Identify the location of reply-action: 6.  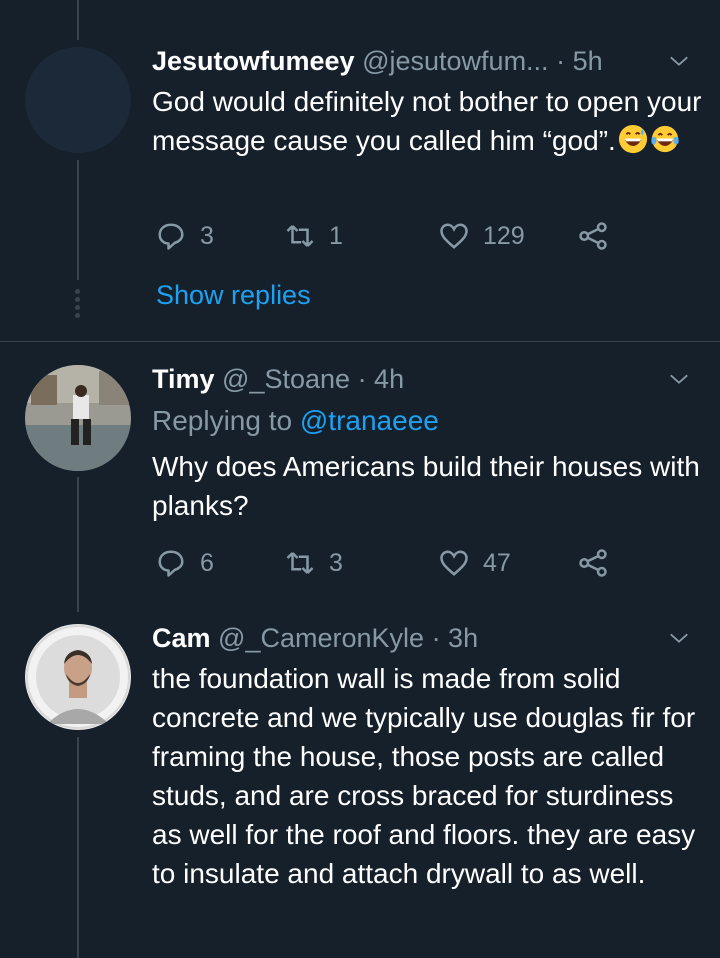
(185, 563).